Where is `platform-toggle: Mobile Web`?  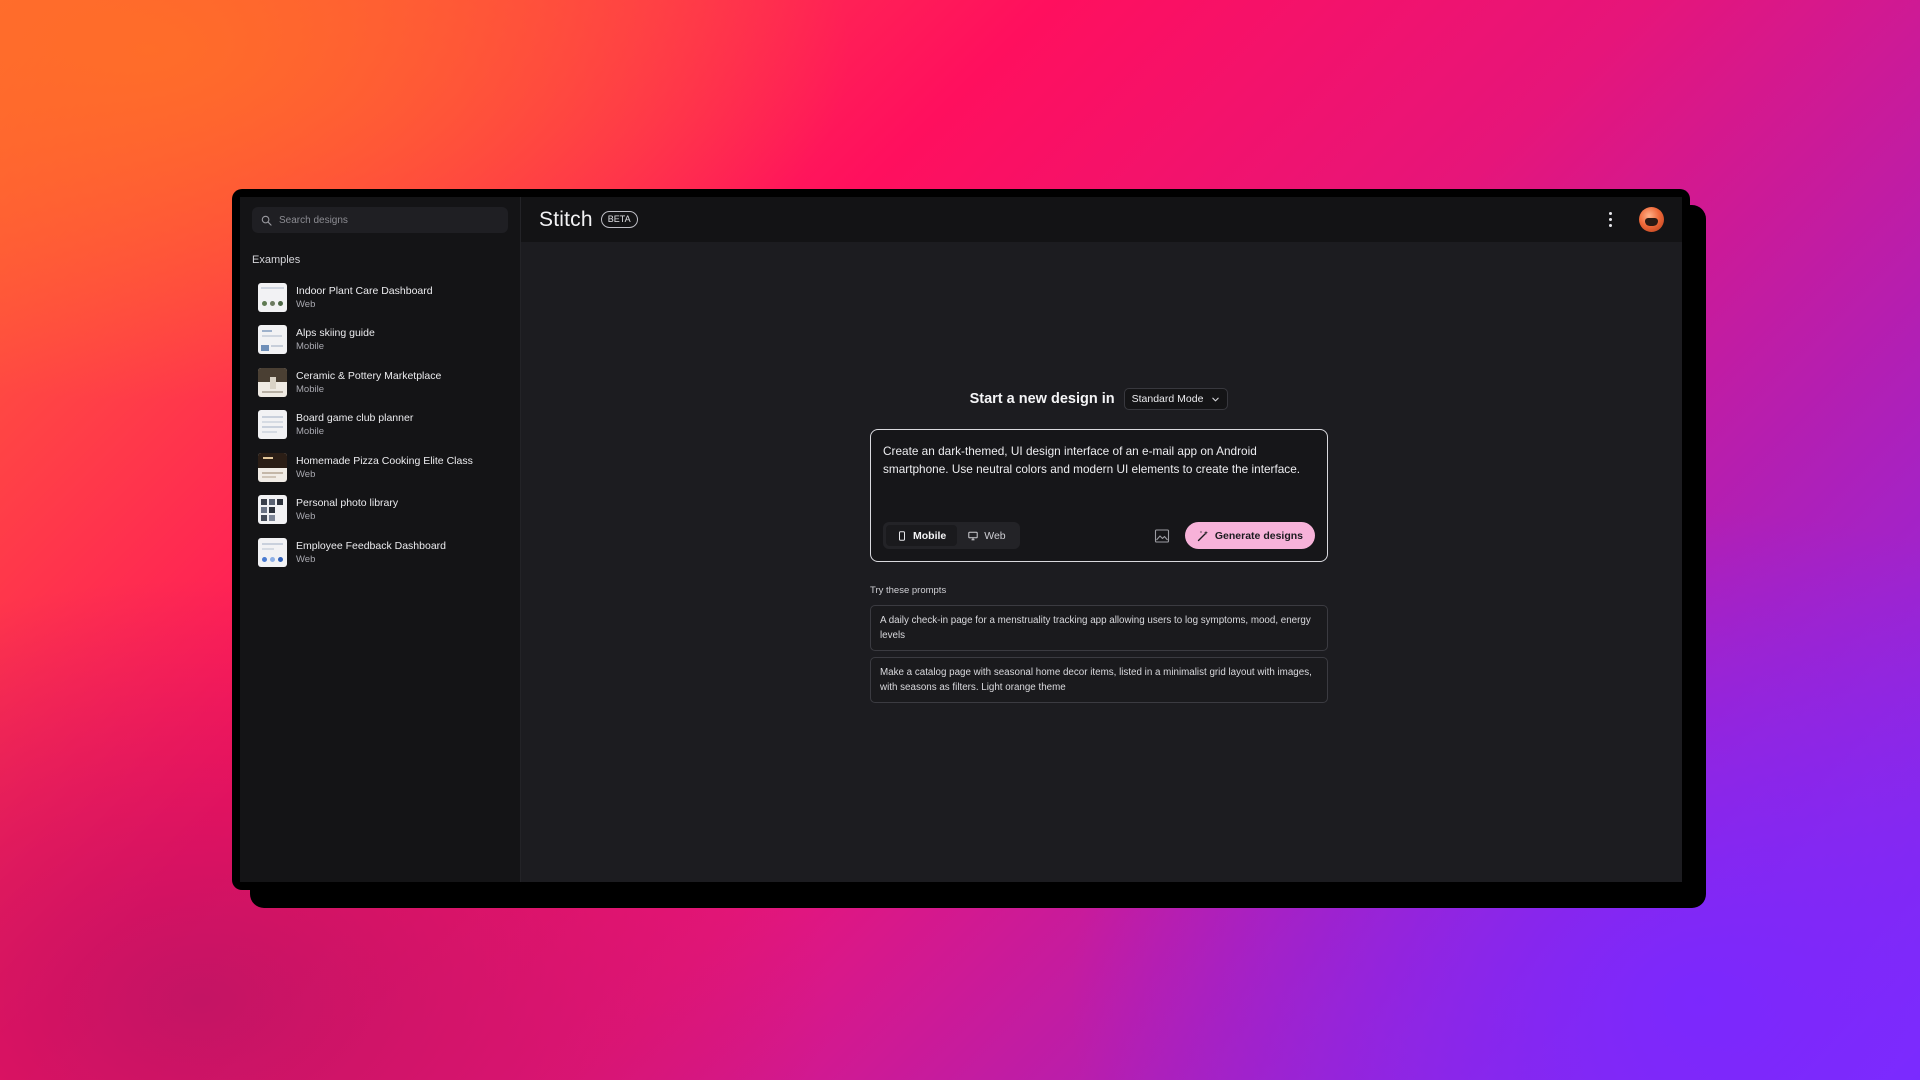
platform-toggle: Mobile Web is located at coordinates (951, 535).